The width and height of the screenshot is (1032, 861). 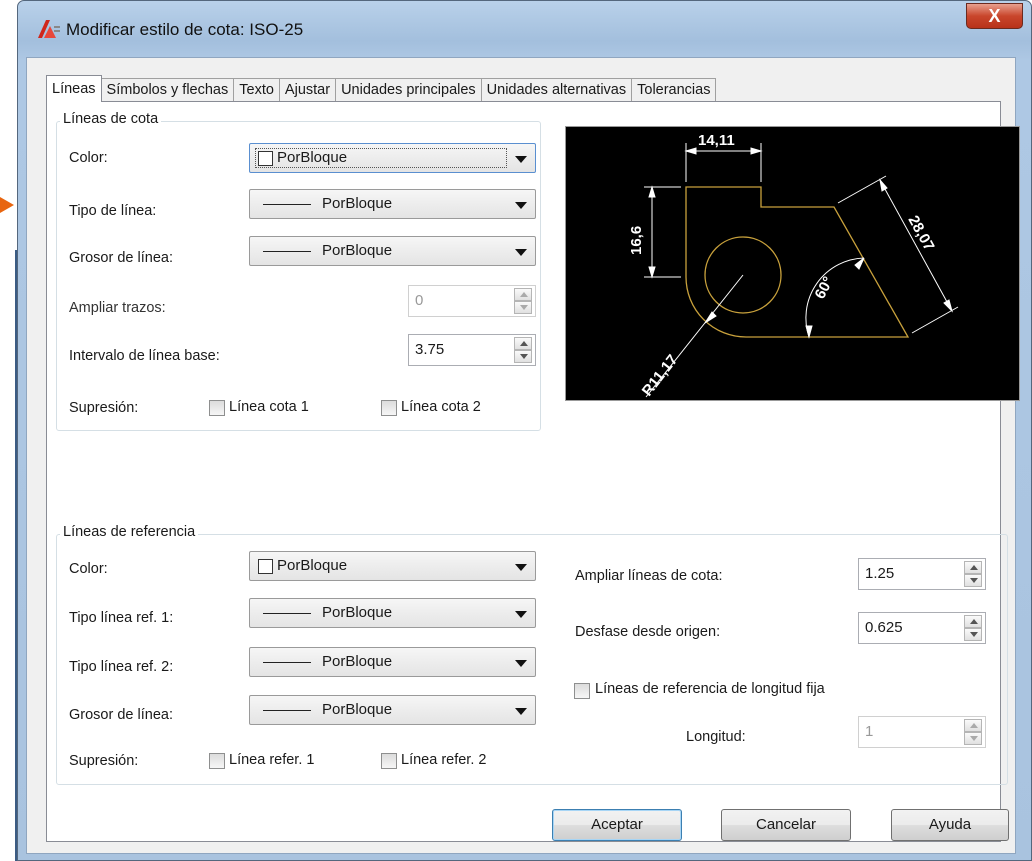 I want to click on dim-lineweight-value: PorBloque, so click(x=357, y=250).